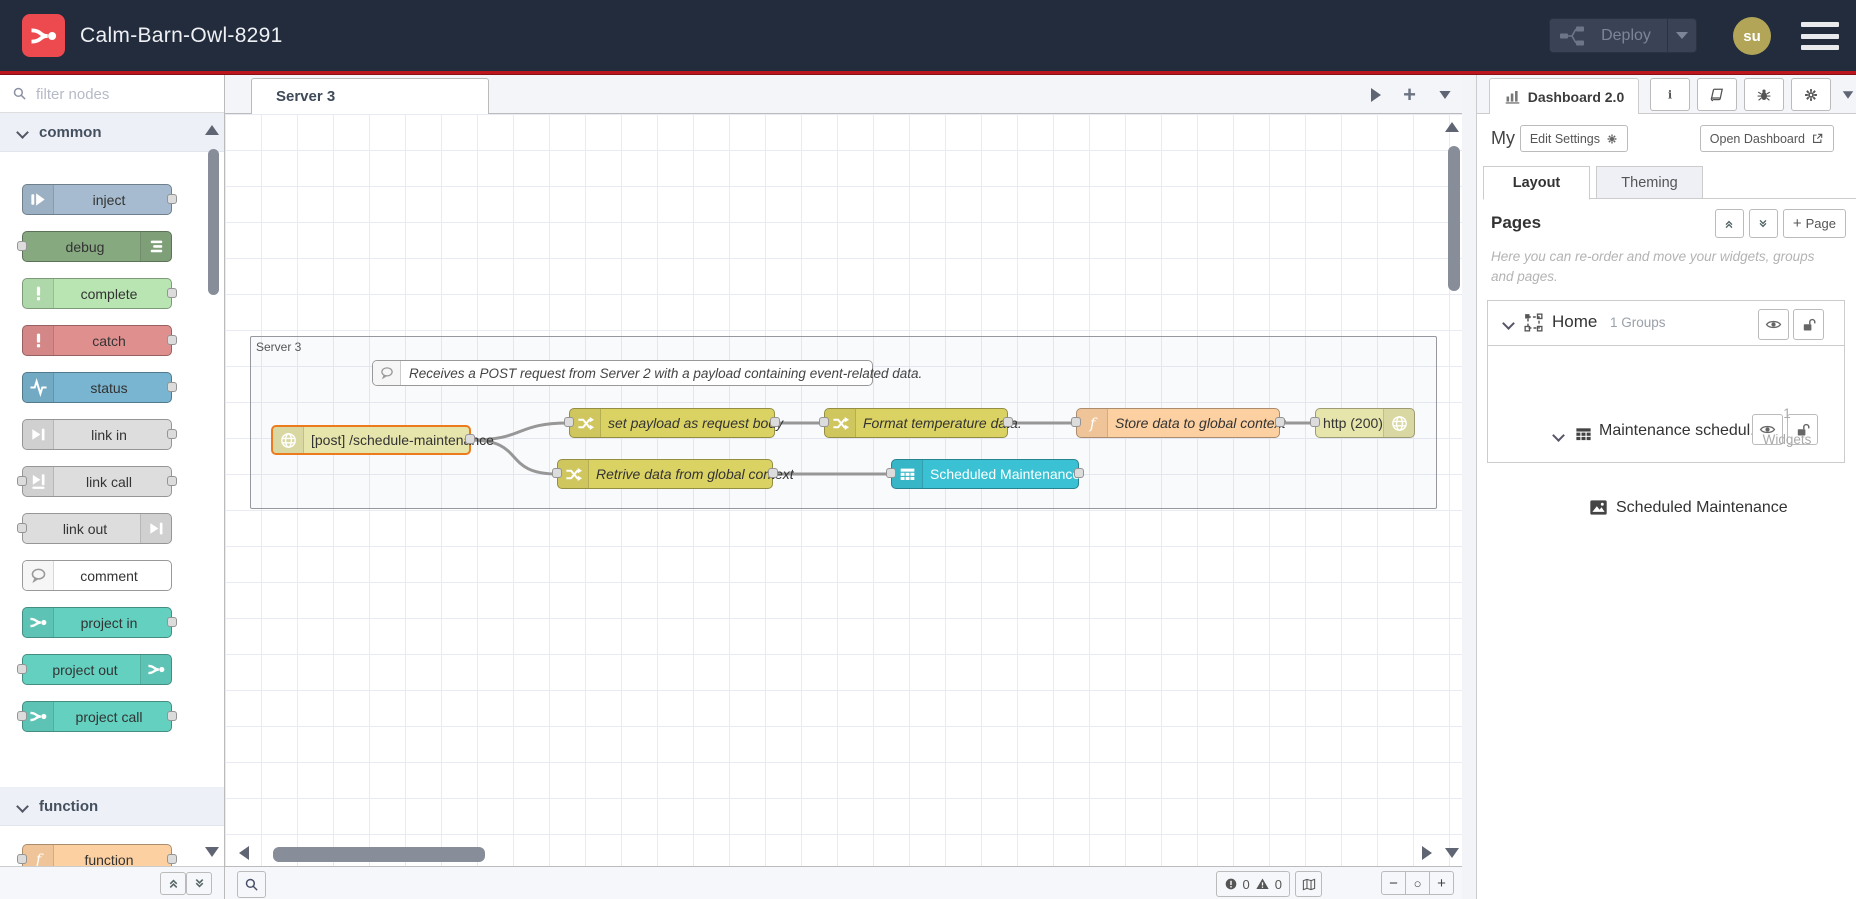 The height and width of the screenshot is (899, 1856). What do you see at coordinates (1682, 35) in the screenshot?
I see `deploy-options-caret` at bounding box center [1682, 35].